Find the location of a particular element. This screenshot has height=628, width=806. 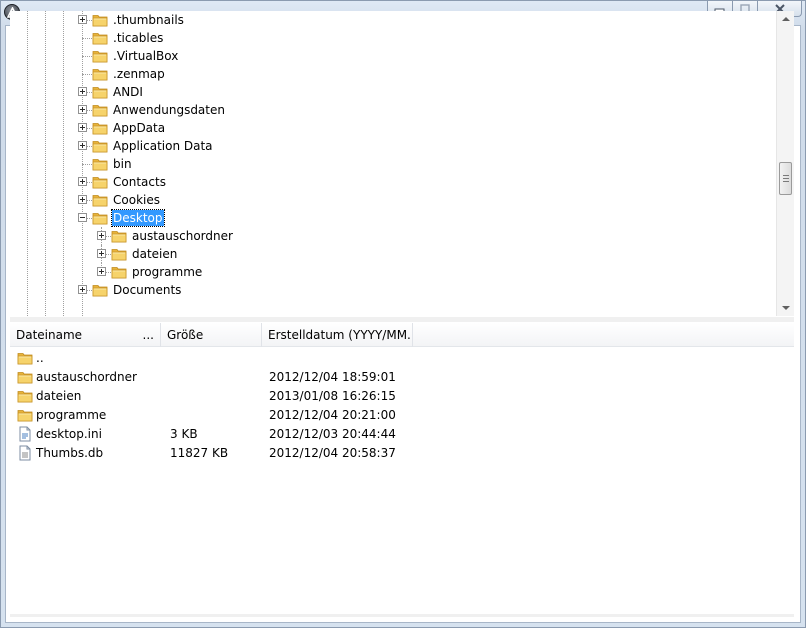

file-row: Thumbs.db 11827 KB 2012/12/04 20:58:37 is located at coordinates (402, 453).